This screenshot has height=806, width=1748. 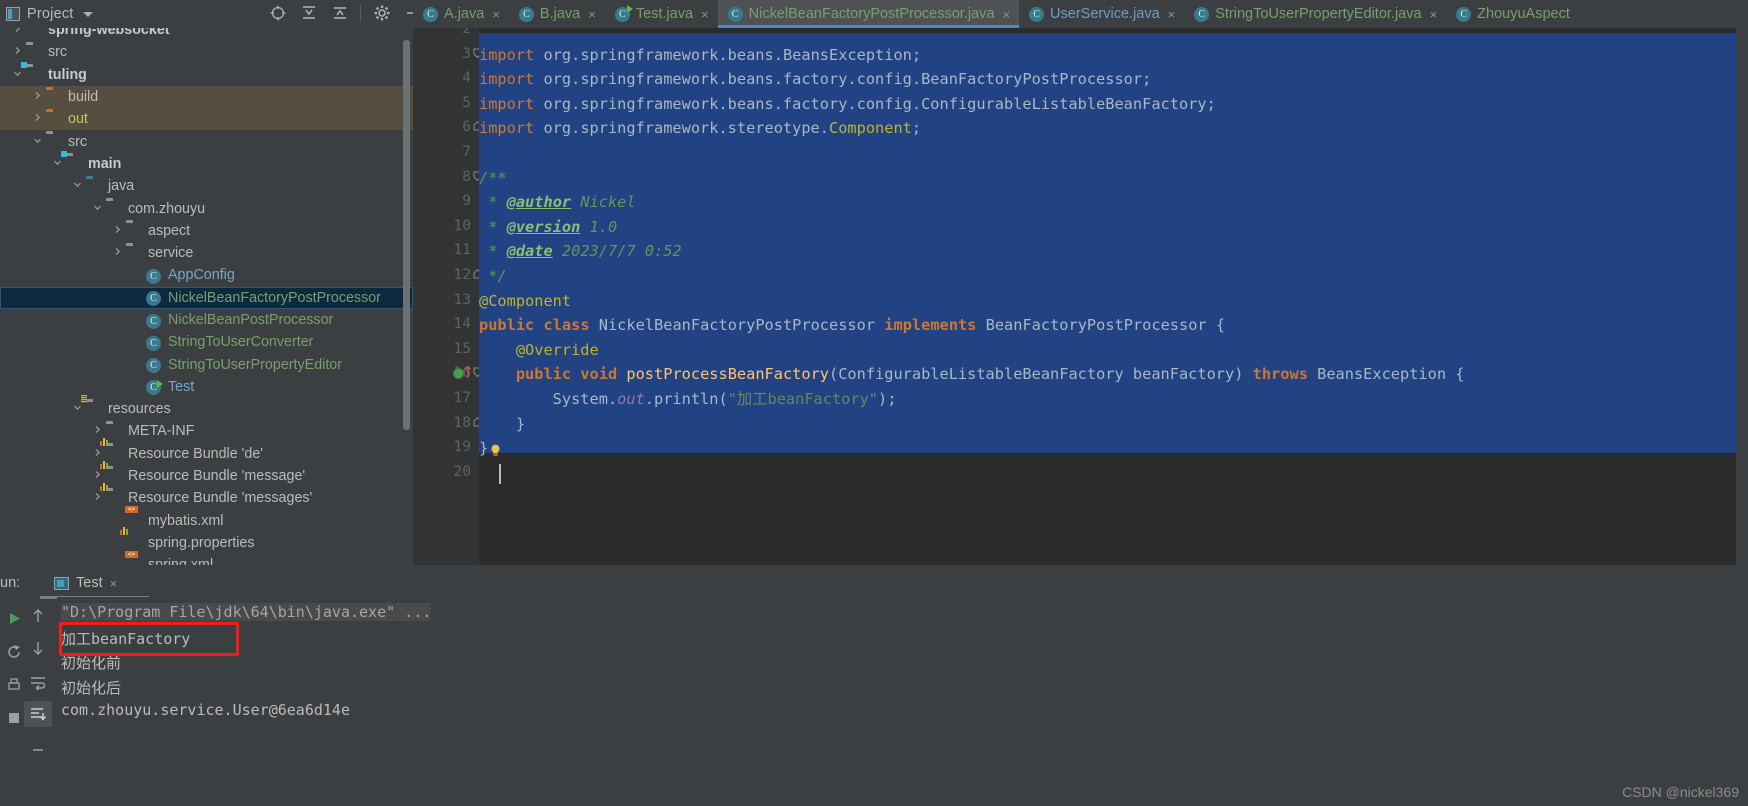 I want to click on tree-node-java: java, so click(x=206, y=186).